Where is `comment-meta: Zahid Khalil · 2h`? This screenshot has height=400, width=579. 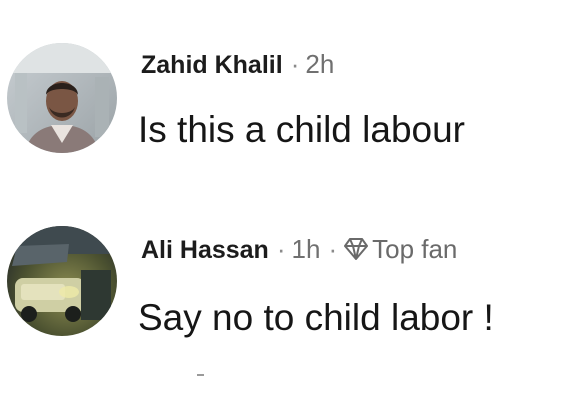 comment-meta: Zahid Khalil · 2h is located at coordinates (237, 64).